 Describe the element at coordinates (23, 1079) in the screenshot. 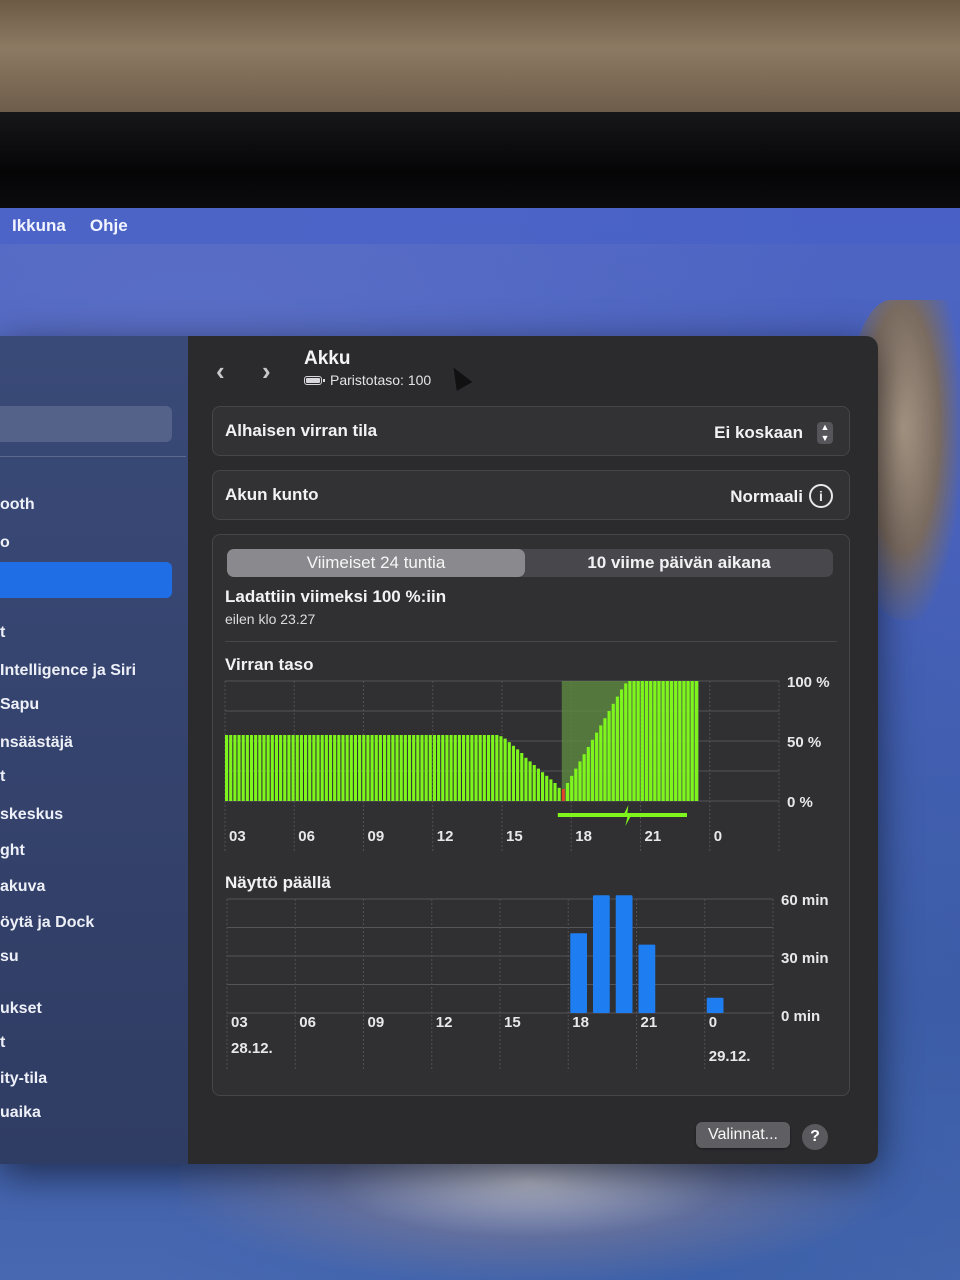

I see `sidebar-item-focus: ity-tila` at that location.